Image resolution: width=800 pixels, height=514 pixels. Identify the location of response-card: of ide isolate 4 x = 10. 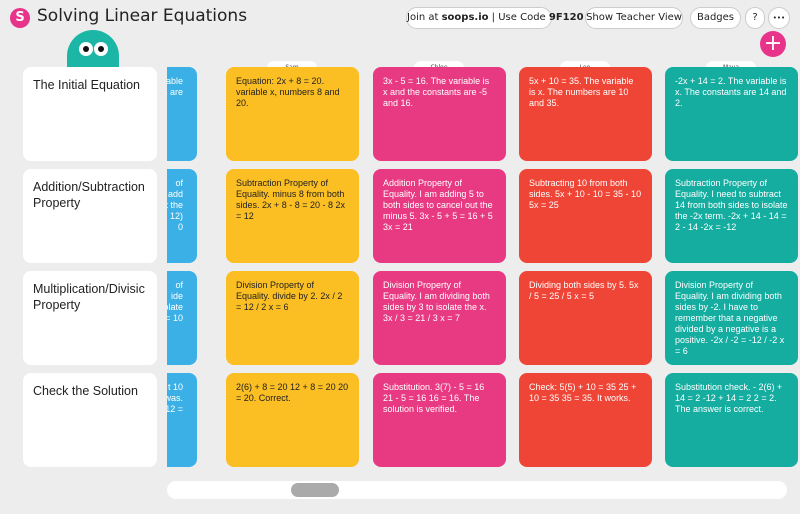
(182, 318).